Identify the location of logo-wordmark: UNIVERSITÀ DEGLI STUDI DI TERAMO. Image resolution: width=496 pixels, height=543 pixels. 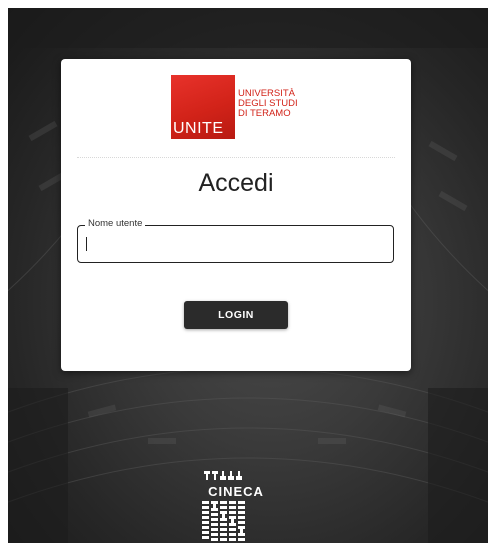
(268, 104).